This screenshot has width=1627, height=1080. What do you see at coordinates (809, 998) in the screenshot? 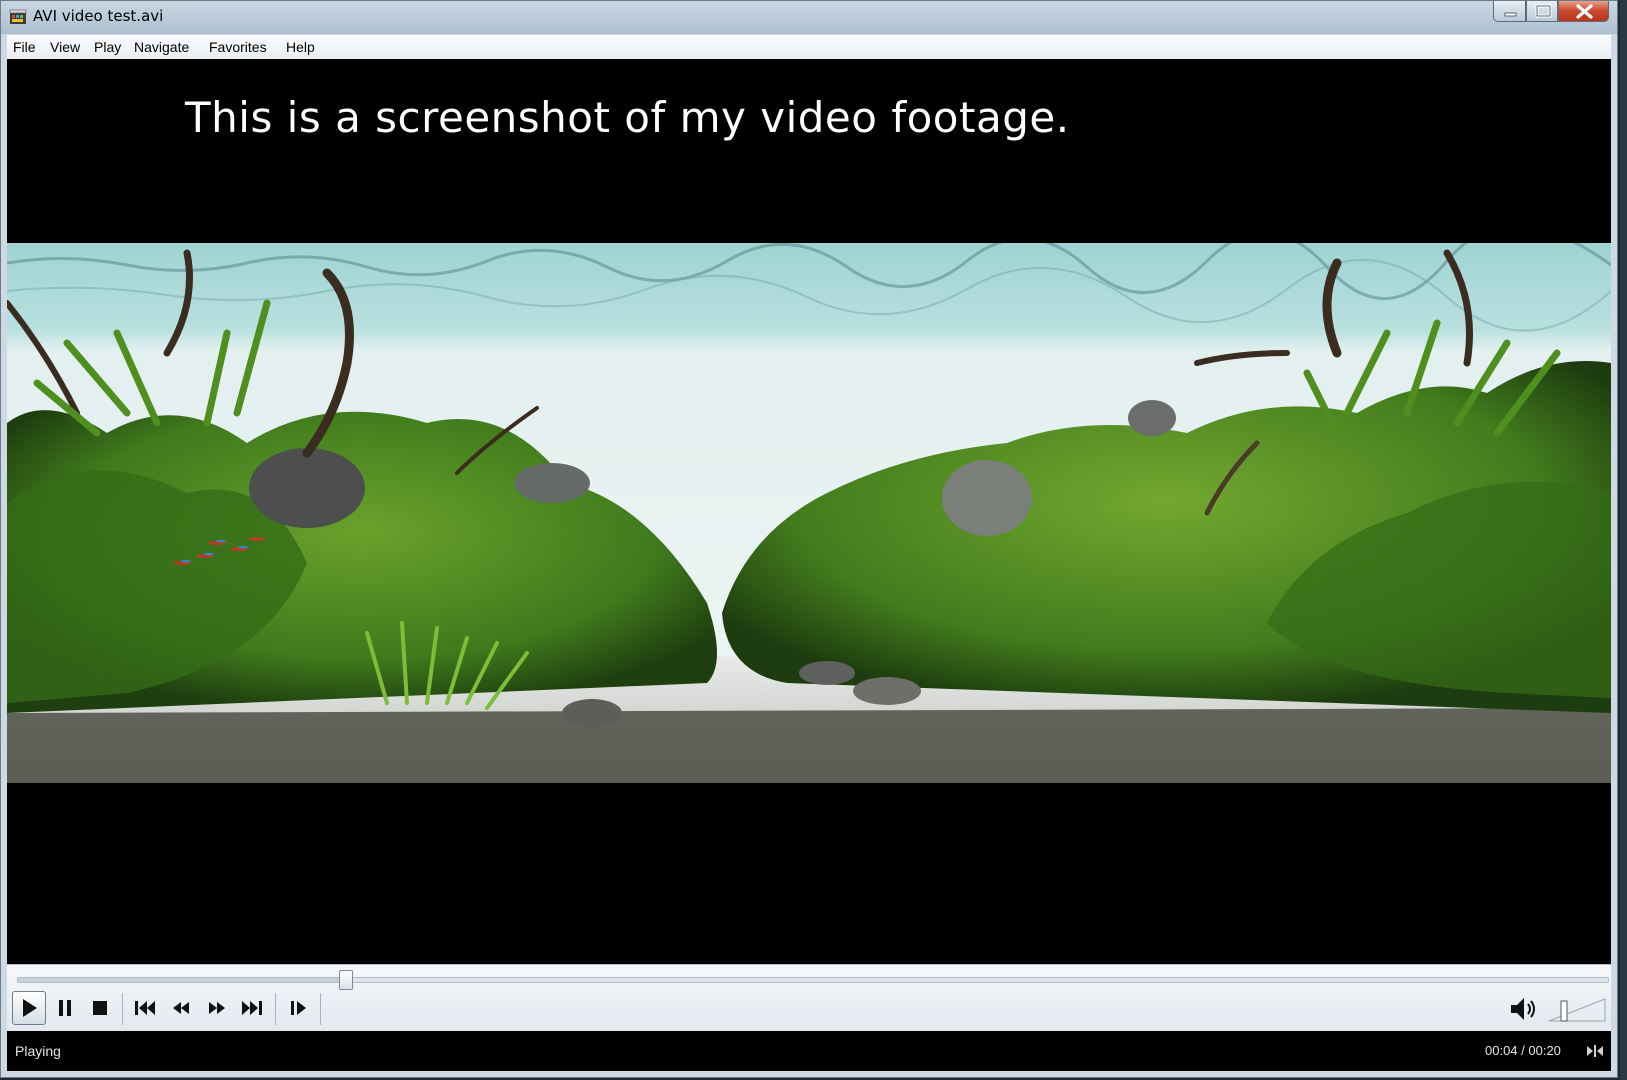
I see `playback-controls` at bounding box center [809, 998].